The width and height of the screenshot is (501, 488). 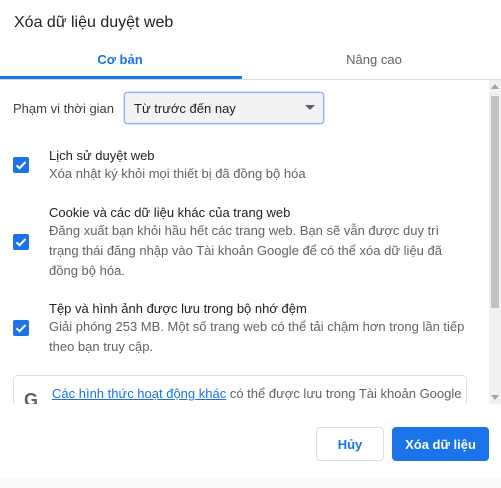 I want to click on cache-checkbox, so click(x=21, y=328).